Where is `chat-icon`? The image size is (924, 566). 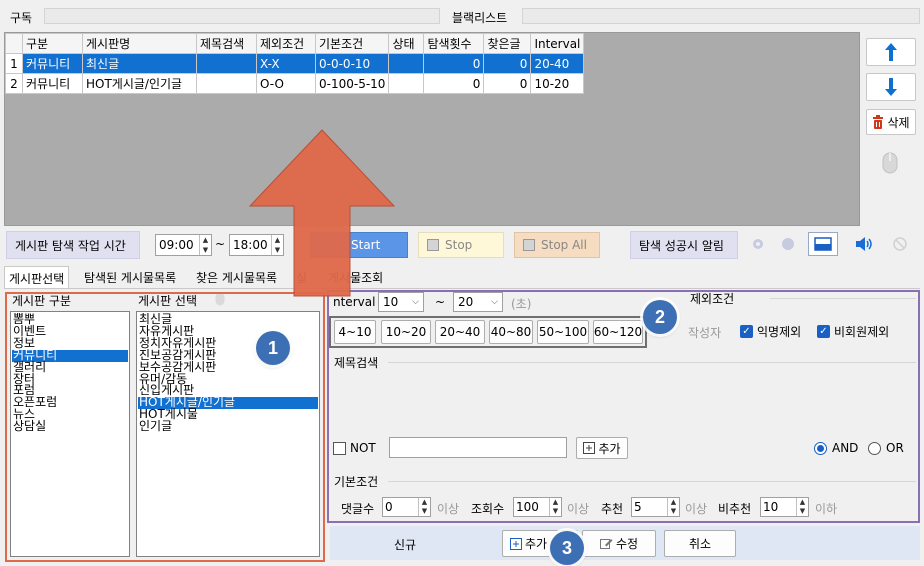
chat-icon is located at coordinates (788, 244).